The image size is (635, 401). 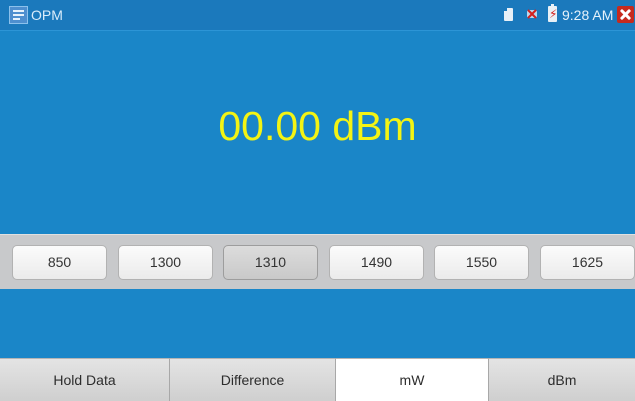 I want to click on difference-tab: Difference, so click(x=253, y=379).